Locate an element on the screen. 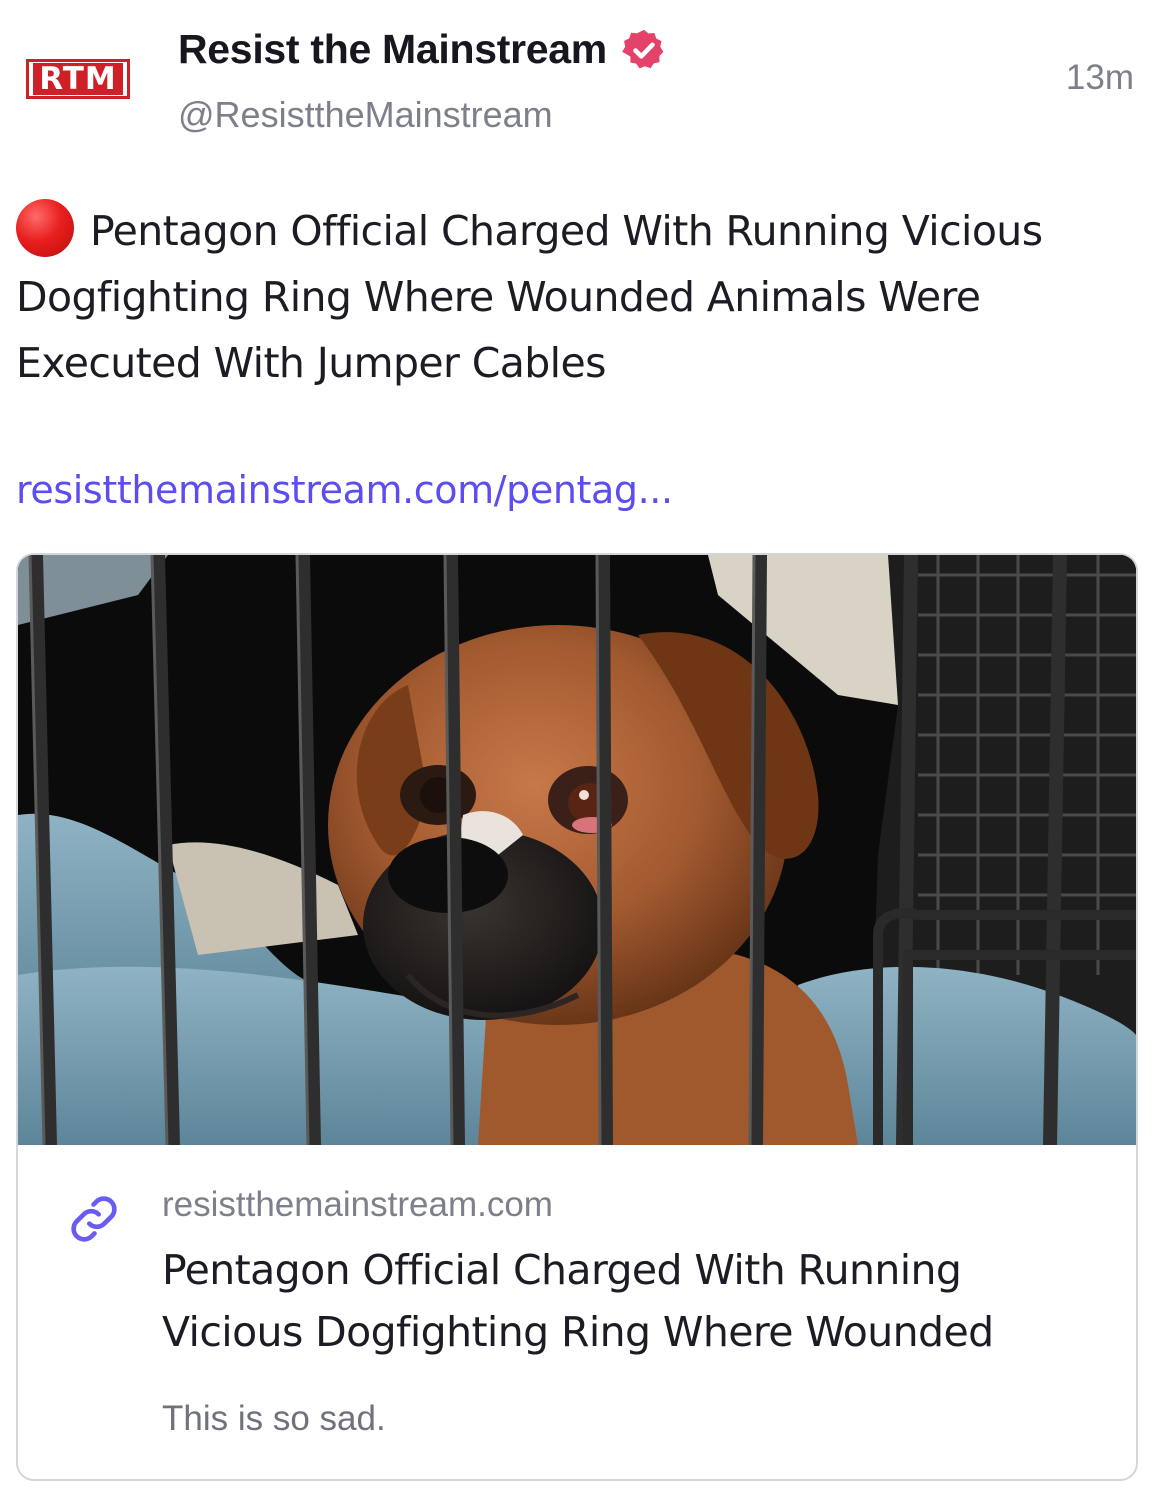  rtm-logo: RTM is located at coordinates (78, 79).